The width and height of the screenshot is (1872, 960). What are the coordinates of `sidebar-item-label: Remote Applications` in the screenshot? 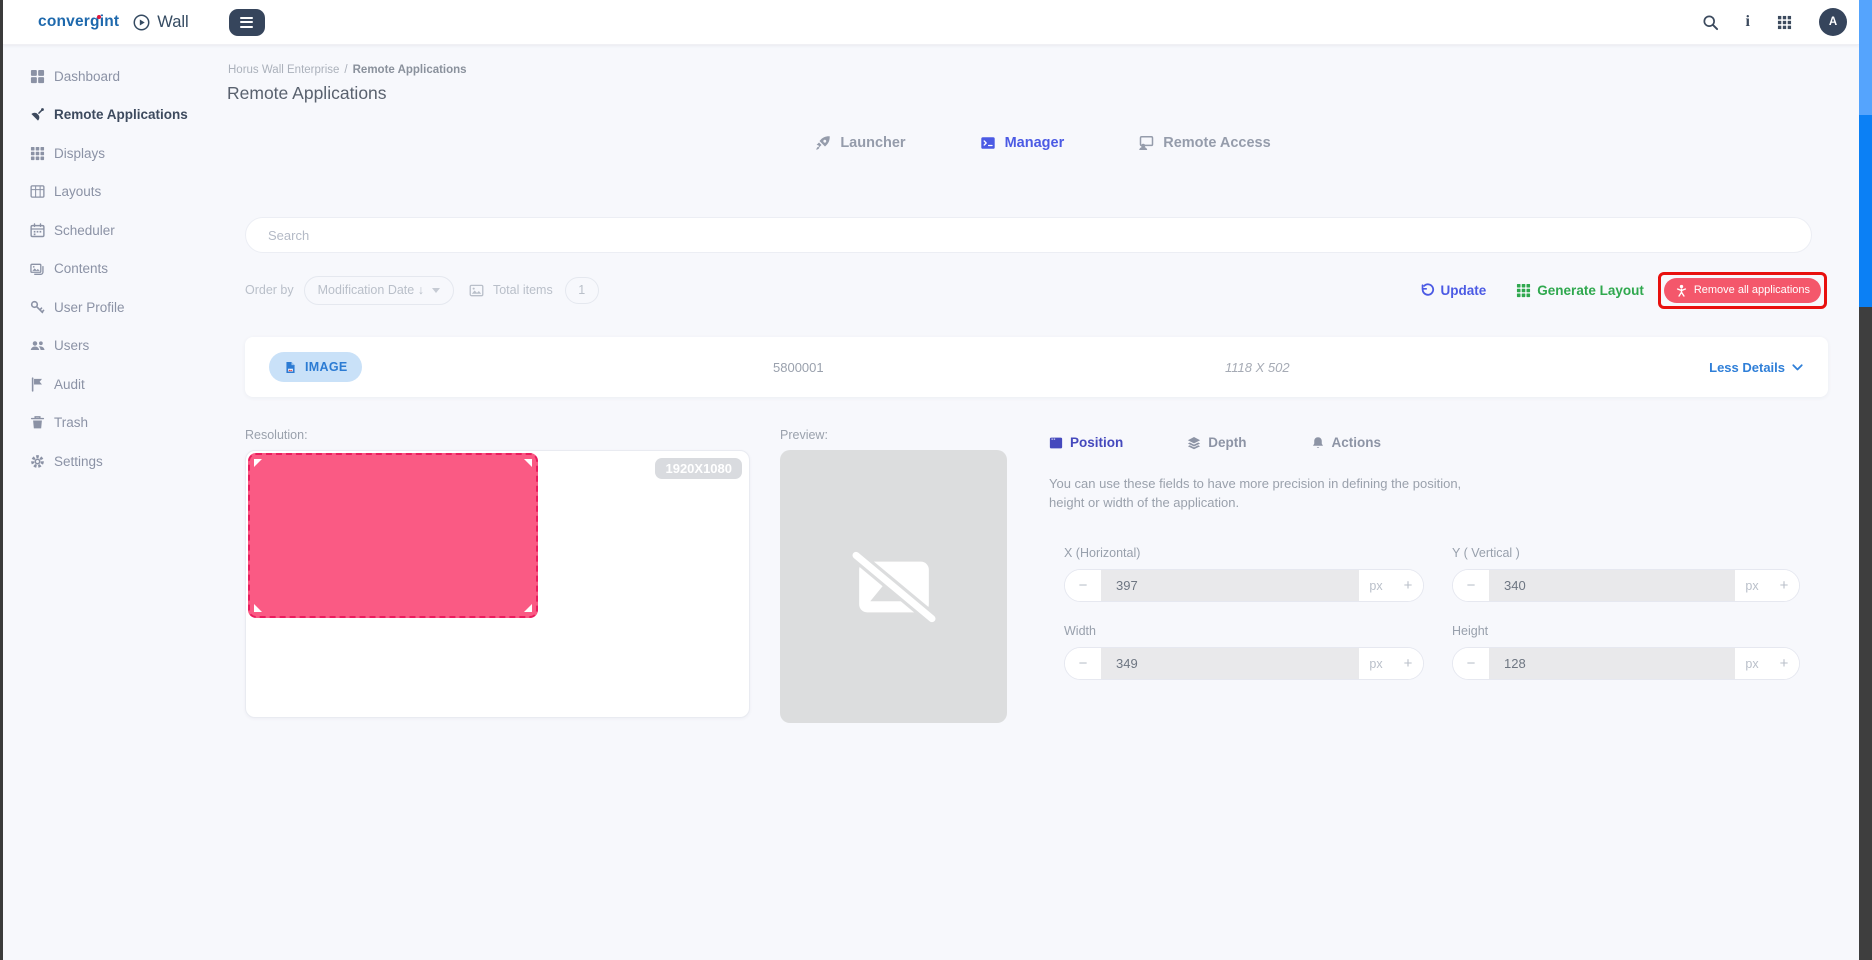 It's located at (121, 115).